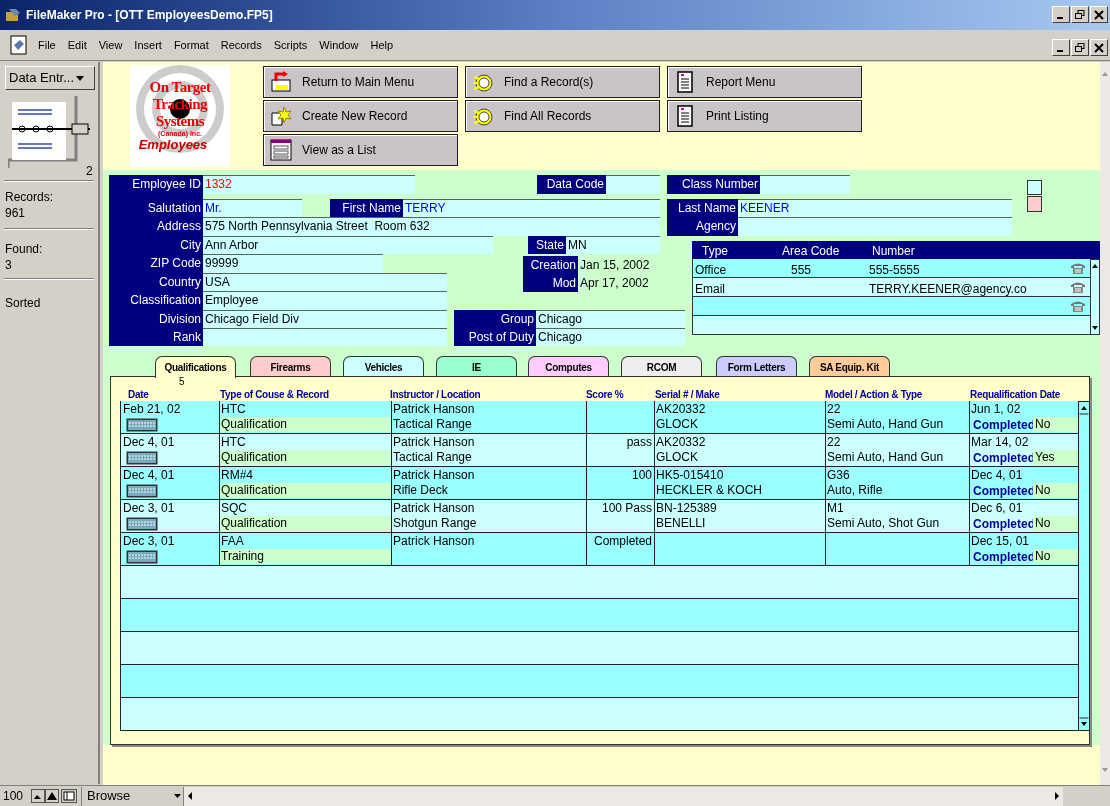 The width and height of the screenshot is (1110, 806). I want to click on table-cell: Shotgun Range, so click(435, 523).